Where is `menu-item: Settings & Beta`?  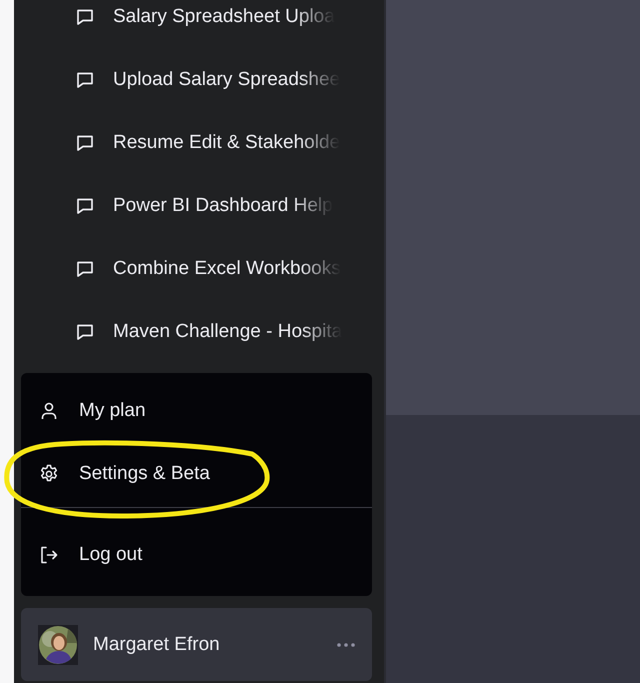
menu-item: Settings & Beta is located at coordinates (196, 473).